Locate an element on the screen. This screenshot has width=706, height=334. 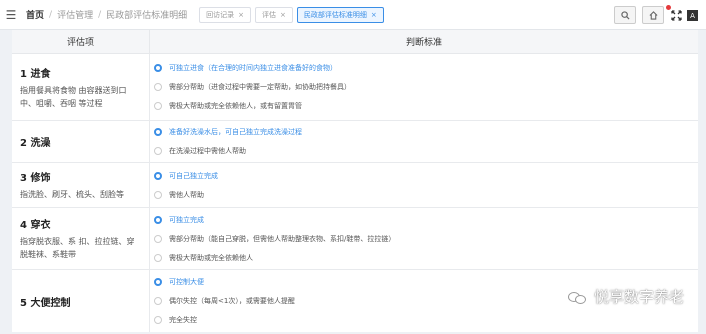
watermark-text: 悦享数字养老 is located at coordinates (638, 297).